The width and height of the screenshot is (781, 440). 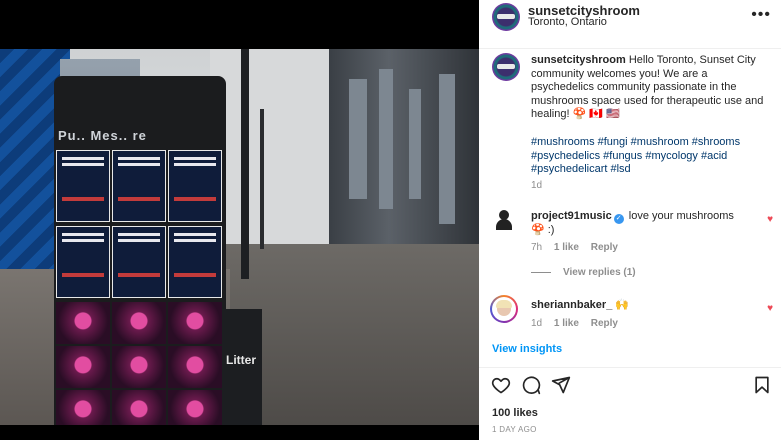 What do you see at coordinates (515, 413) in the screenshot?
I see `likes-count: 100 likes` at bounding box center [515, 413].